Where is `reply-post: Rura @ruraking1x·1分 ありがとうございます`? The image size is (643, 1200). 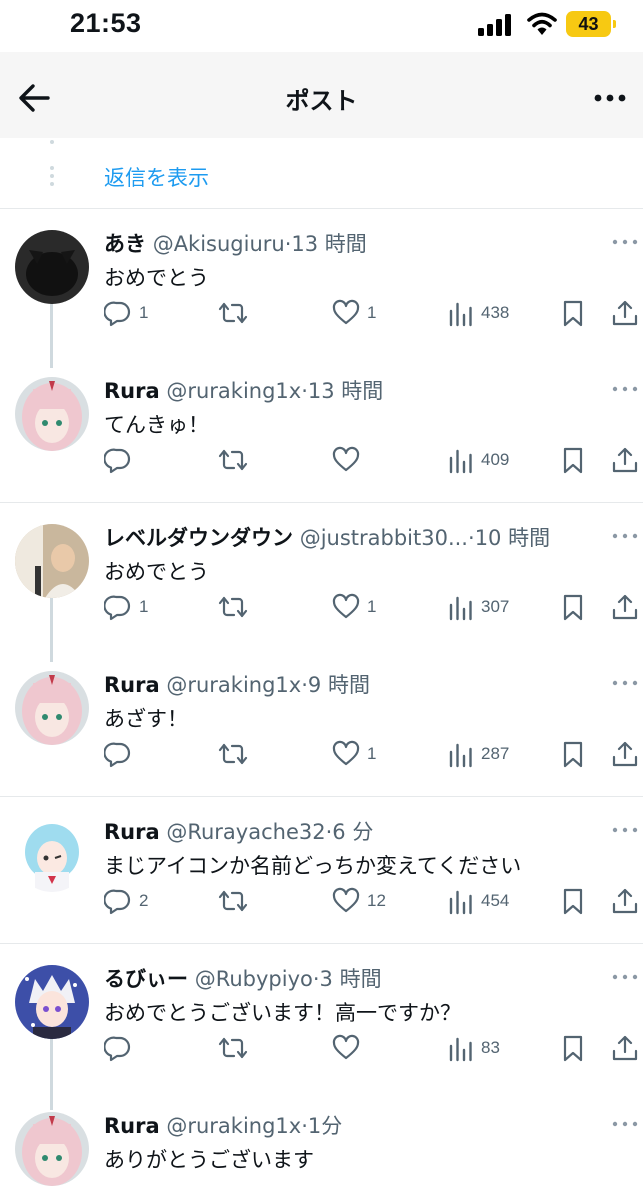
reply-post: Rura @ruraking1x·1分 ありがとうございます is located at coordinates (321, 1146).